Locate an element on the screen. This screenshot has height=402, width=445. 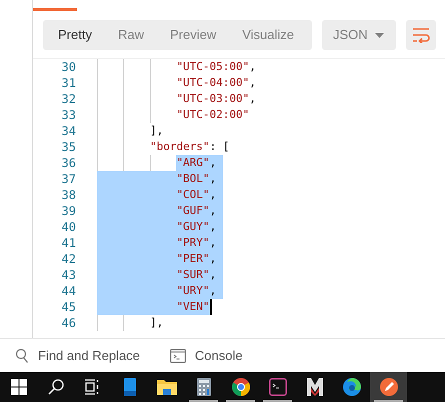
wrap-lines-icon is located at coordinates (421, 35).